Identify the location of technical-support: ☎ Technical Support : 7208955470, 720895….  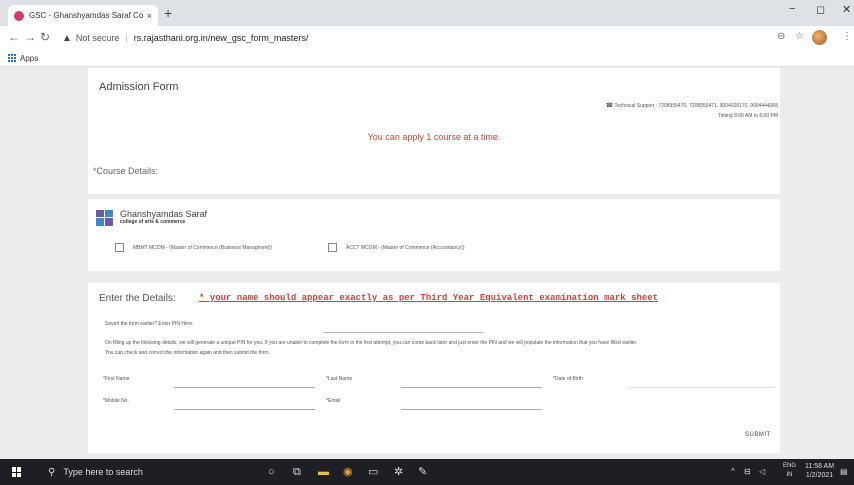
(692, 111).